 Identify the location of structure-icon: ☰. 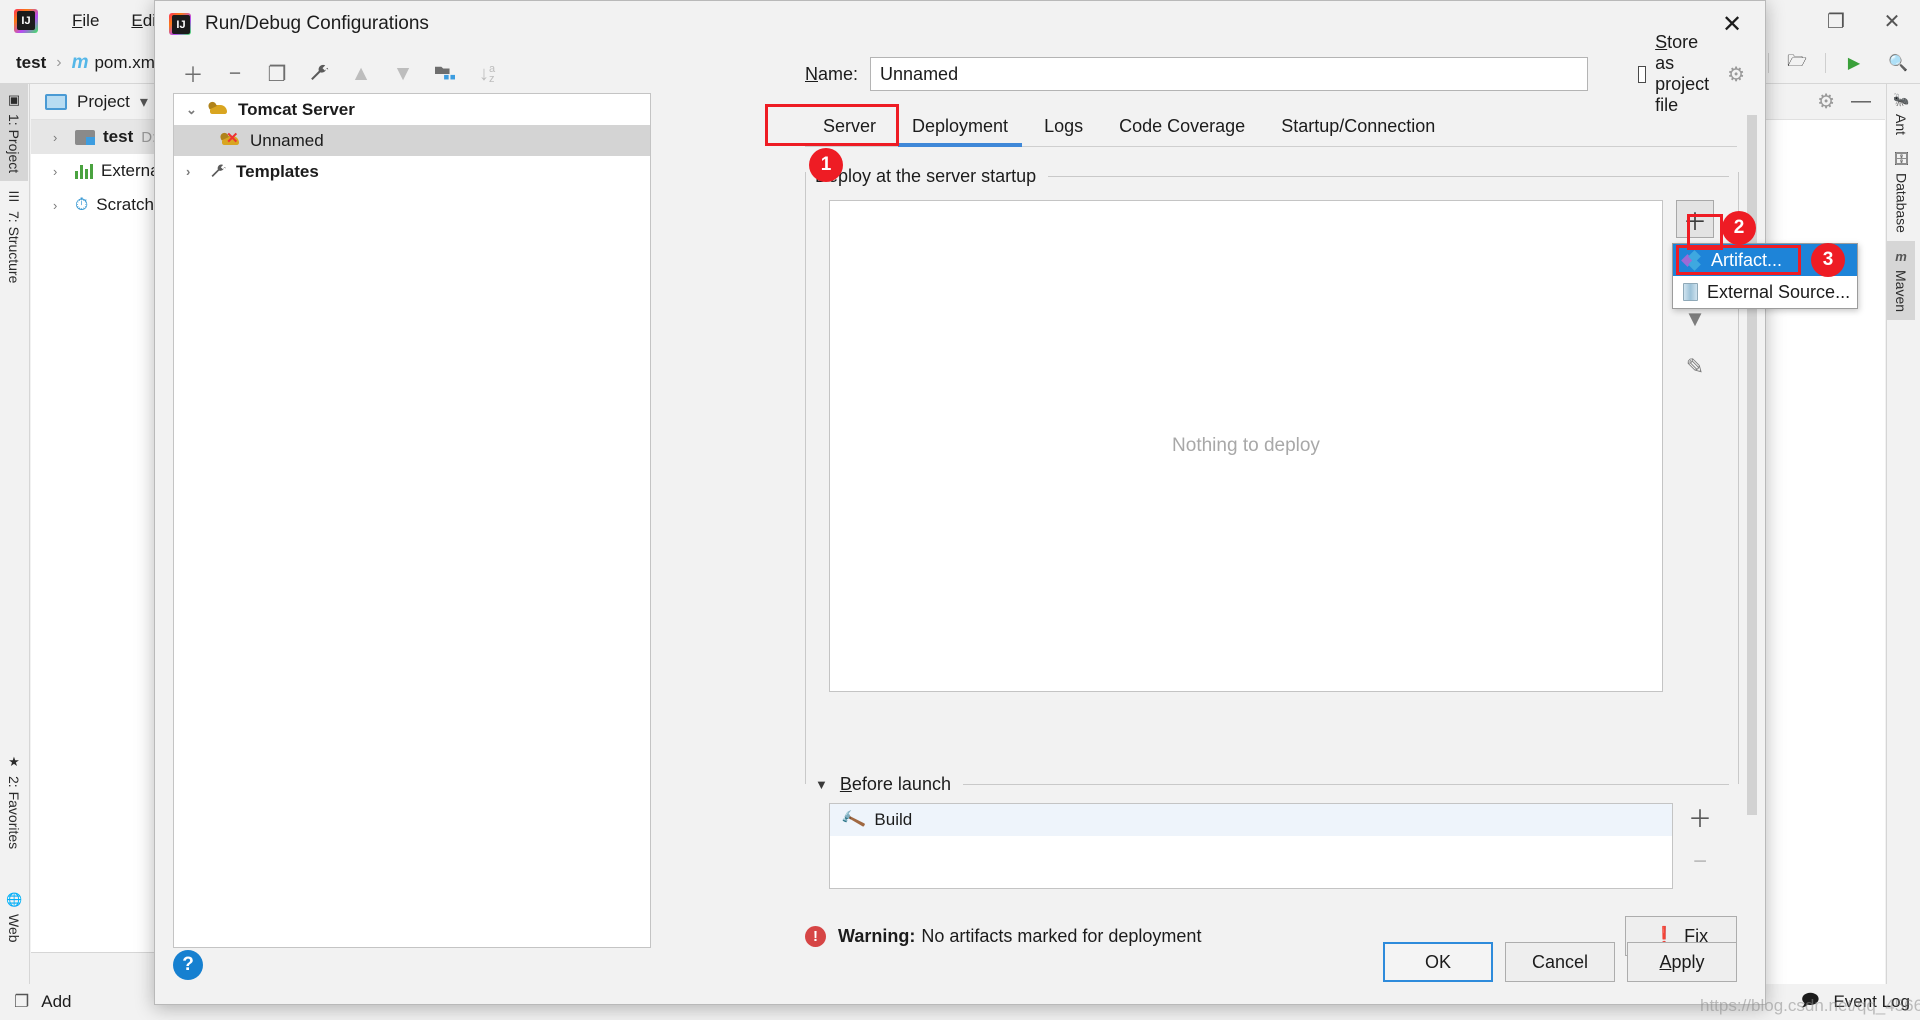
(14, 197).